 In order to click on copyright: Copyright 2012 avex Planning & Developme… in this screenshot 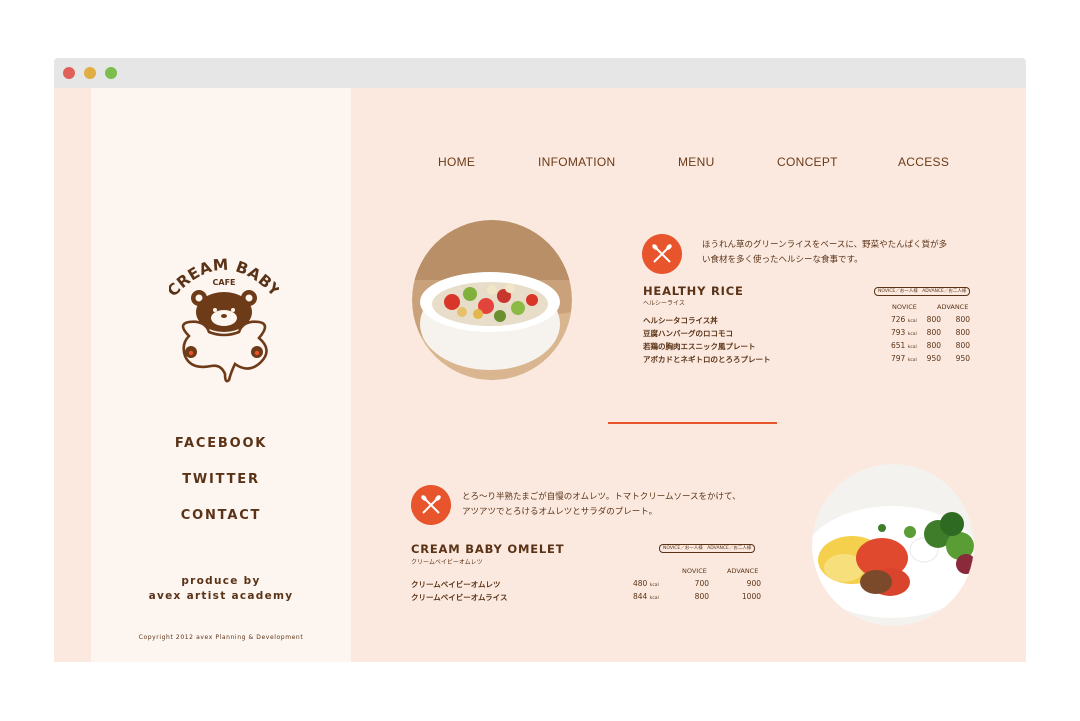, I will do `click(221, 637)`.